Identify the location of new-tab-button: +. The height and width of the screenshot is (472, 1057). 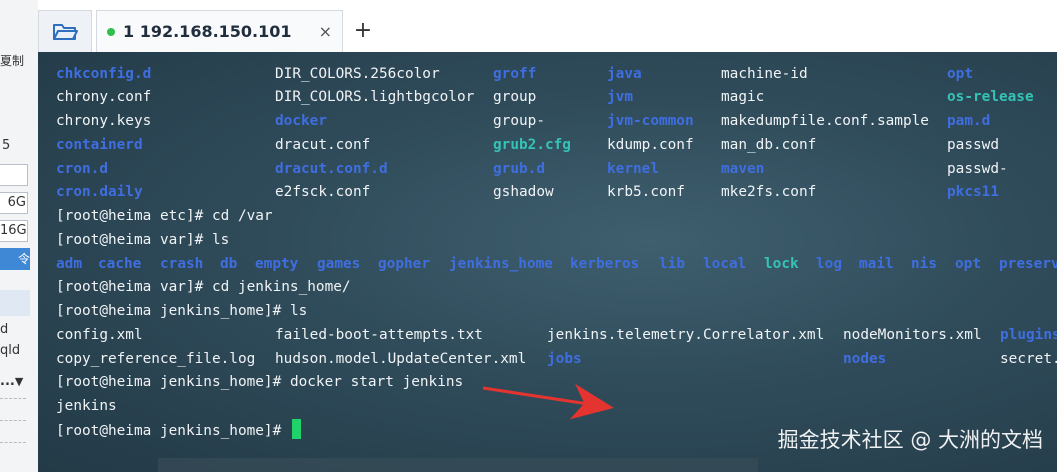
(363, 31).